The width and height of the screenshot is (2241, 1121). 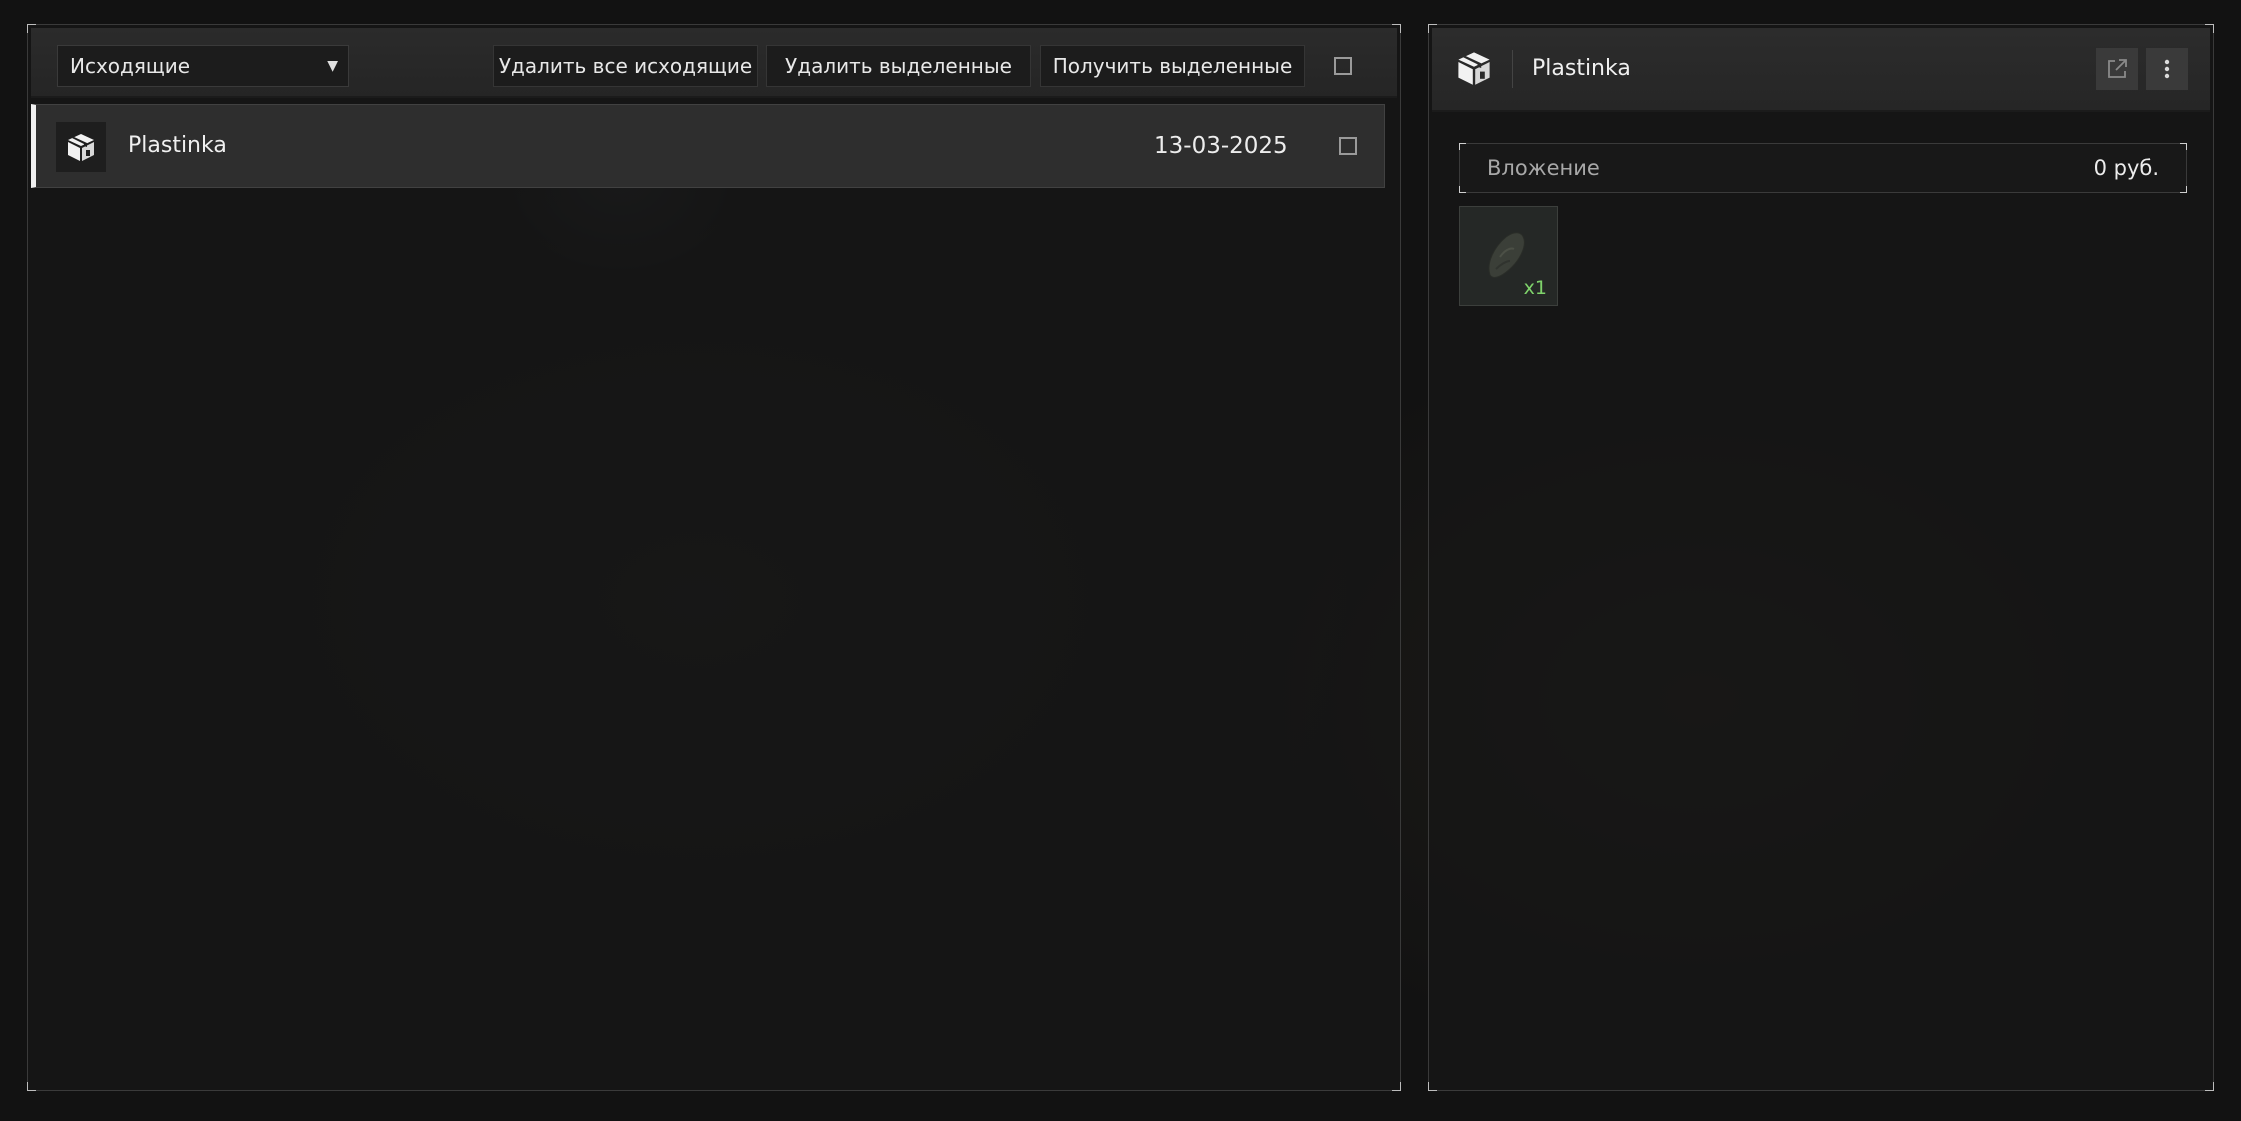 What do you see at coordinates (177, 145) in the screenshot?
I see `mail-item-title: Plastinka` at bounding box center [177, 145].